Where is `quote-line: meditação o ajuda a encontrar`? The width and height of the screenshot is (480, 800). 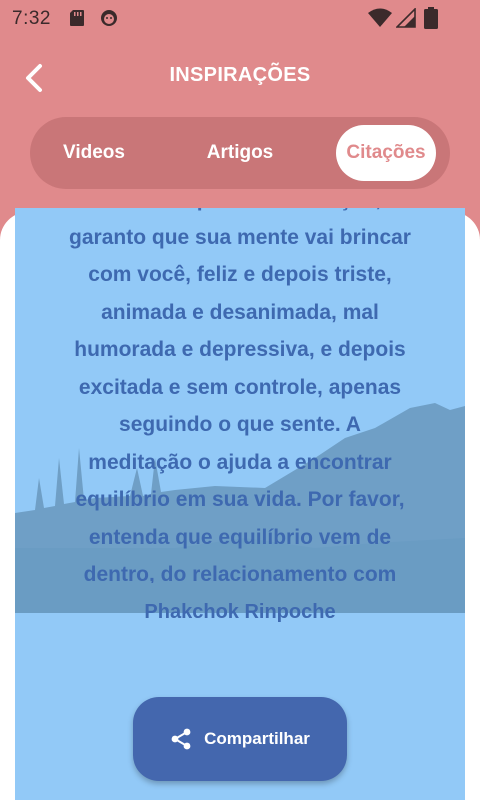 quote-line: meditação o ajuda a encontrar is located at coordinates (240, 462).